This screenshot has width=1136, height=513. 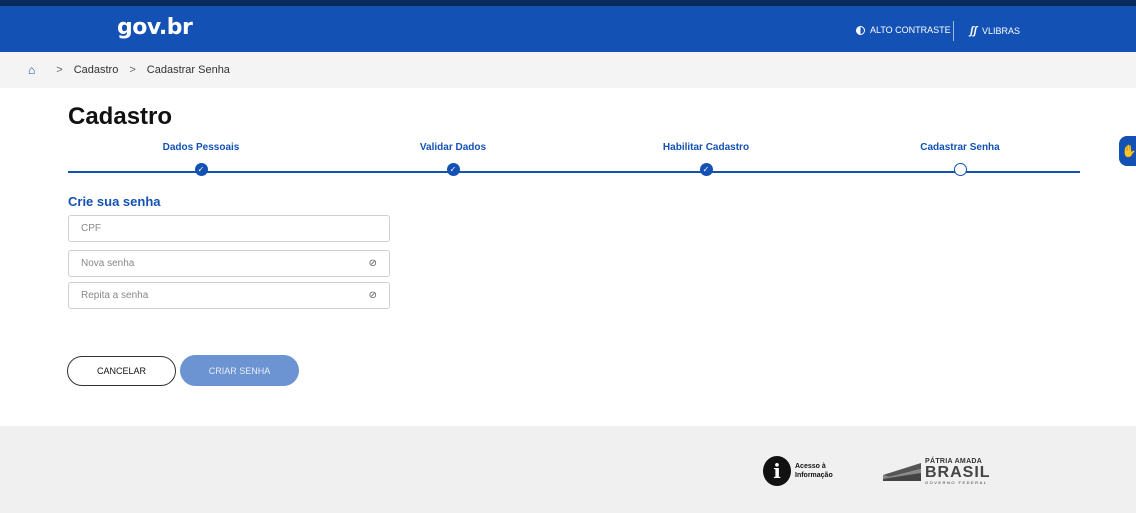 I want to click on breadcrumb: ⌂ > Cadastro > Cadastrar Senha, so click(x=568, y=70).